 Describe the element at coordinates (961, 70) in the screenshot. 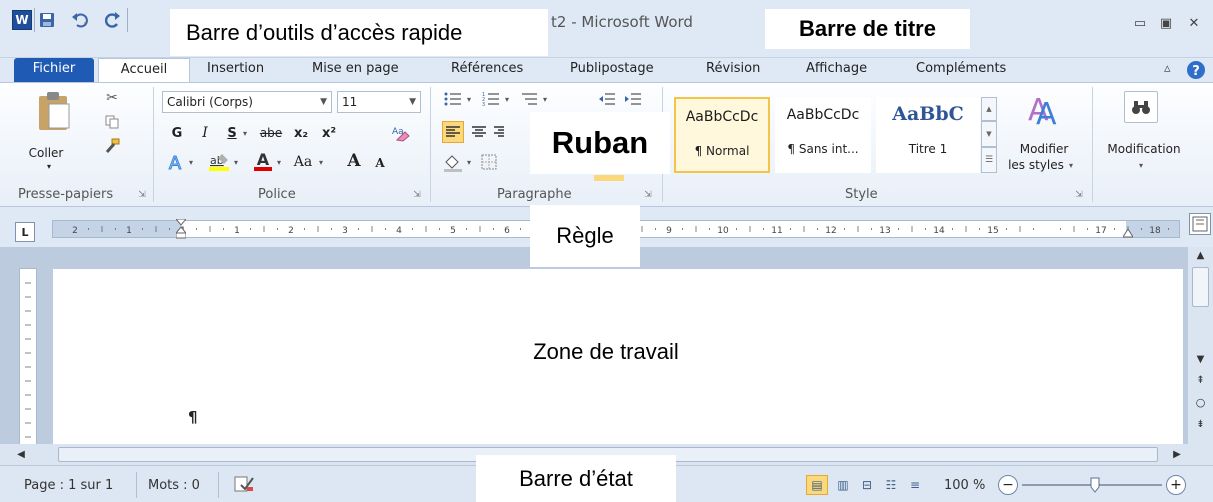

I see `tab-complements: Compléments` at that location.